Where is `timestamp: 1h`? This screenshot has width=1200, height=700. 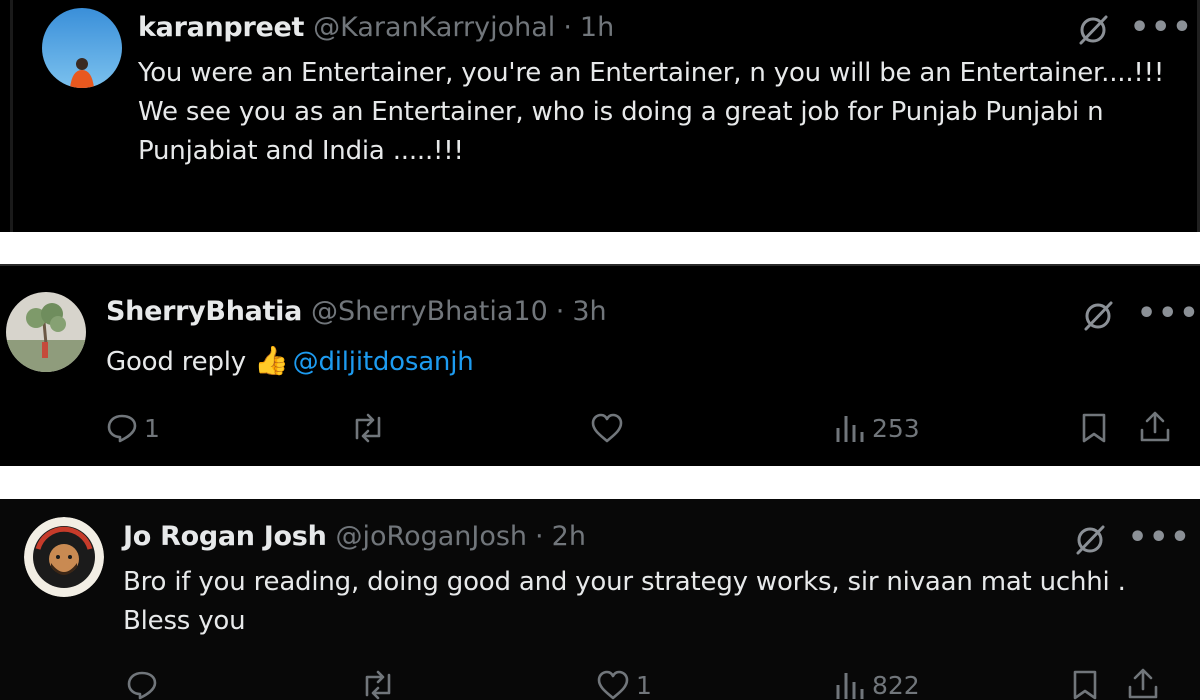
timestamp: 1h is located at coordinates (597, 27).